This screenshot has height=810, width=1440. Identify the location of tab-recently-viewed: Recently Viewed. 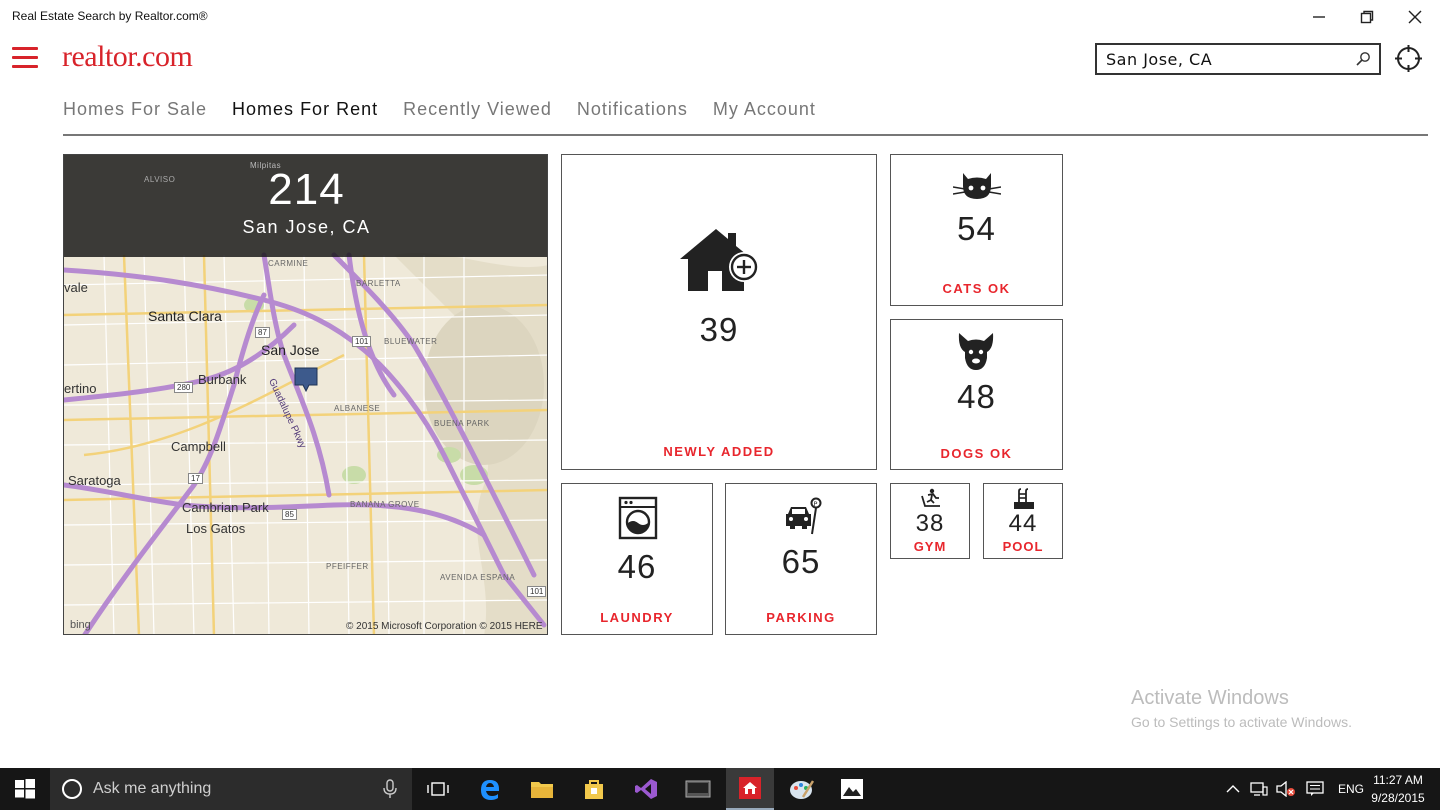
(477, 111).